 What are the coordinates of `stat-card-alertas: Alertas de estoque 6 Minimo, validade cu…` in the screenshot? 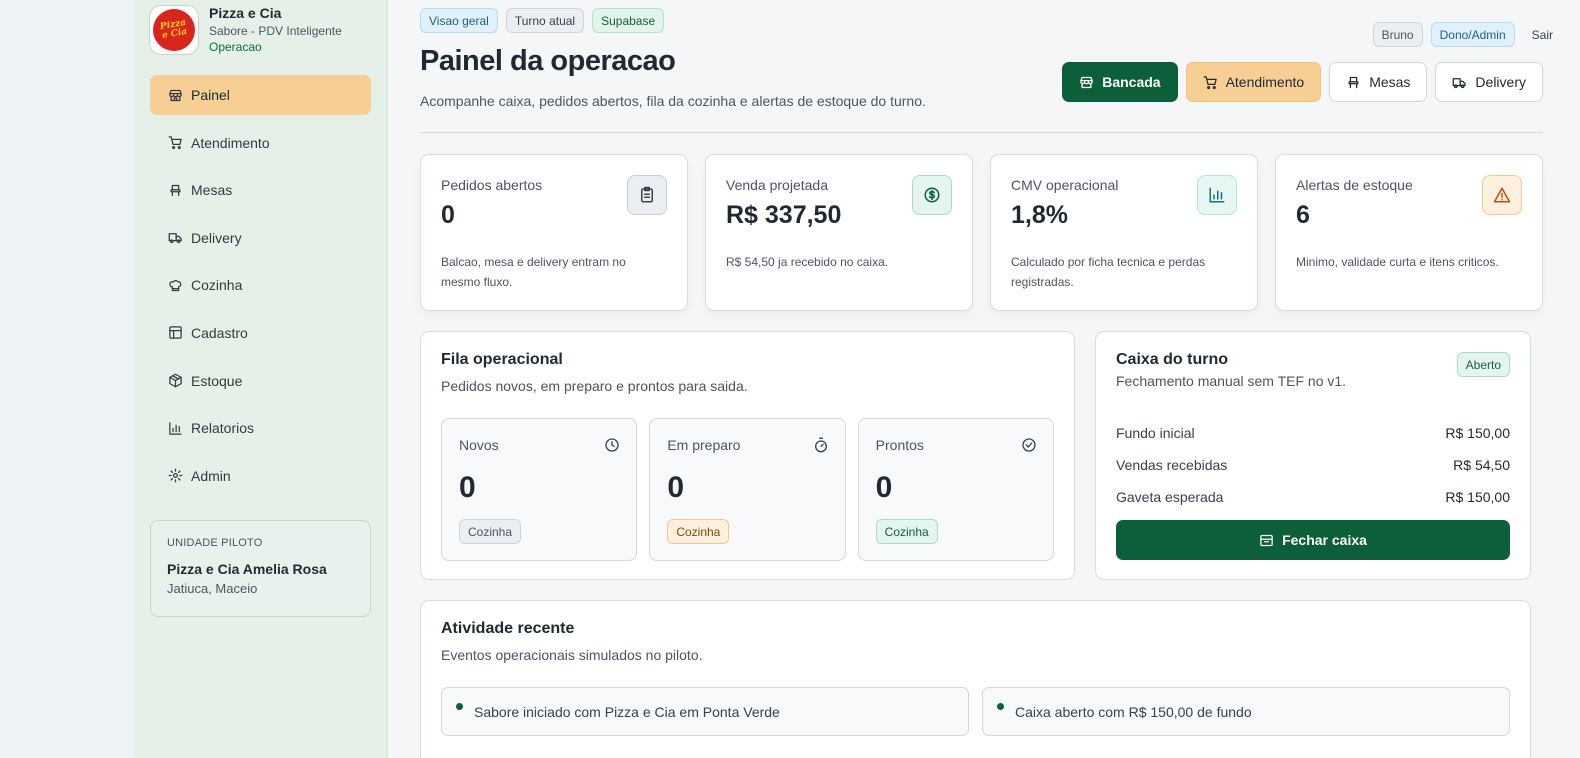 It's located at (1409, 232).